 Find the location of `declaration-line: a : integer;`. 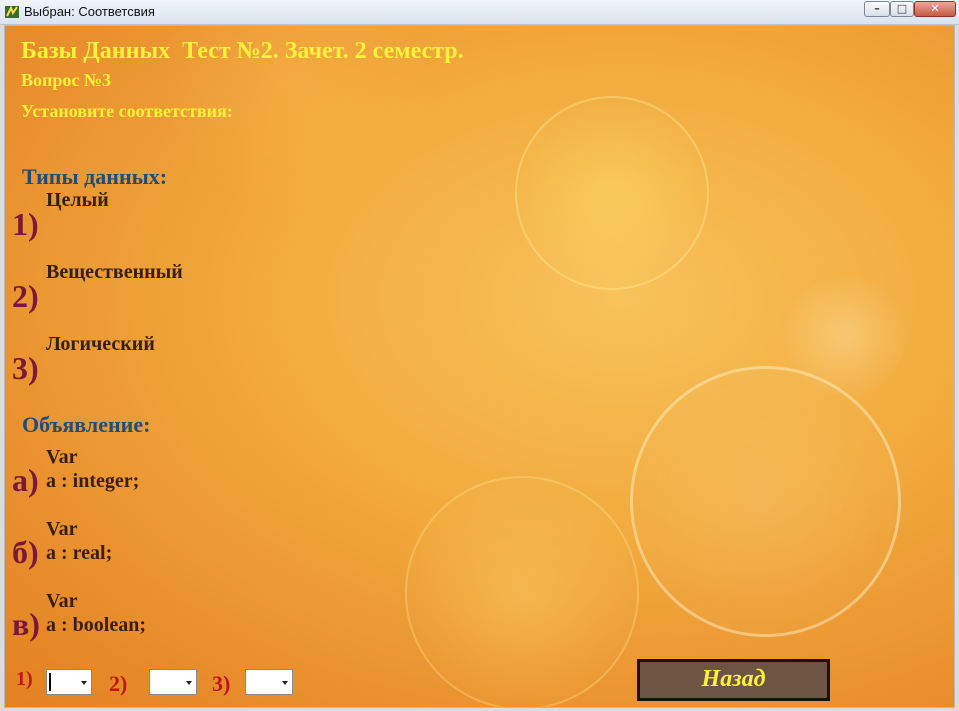

declaration-line: a : integer; is located at coordinates (93, 481).